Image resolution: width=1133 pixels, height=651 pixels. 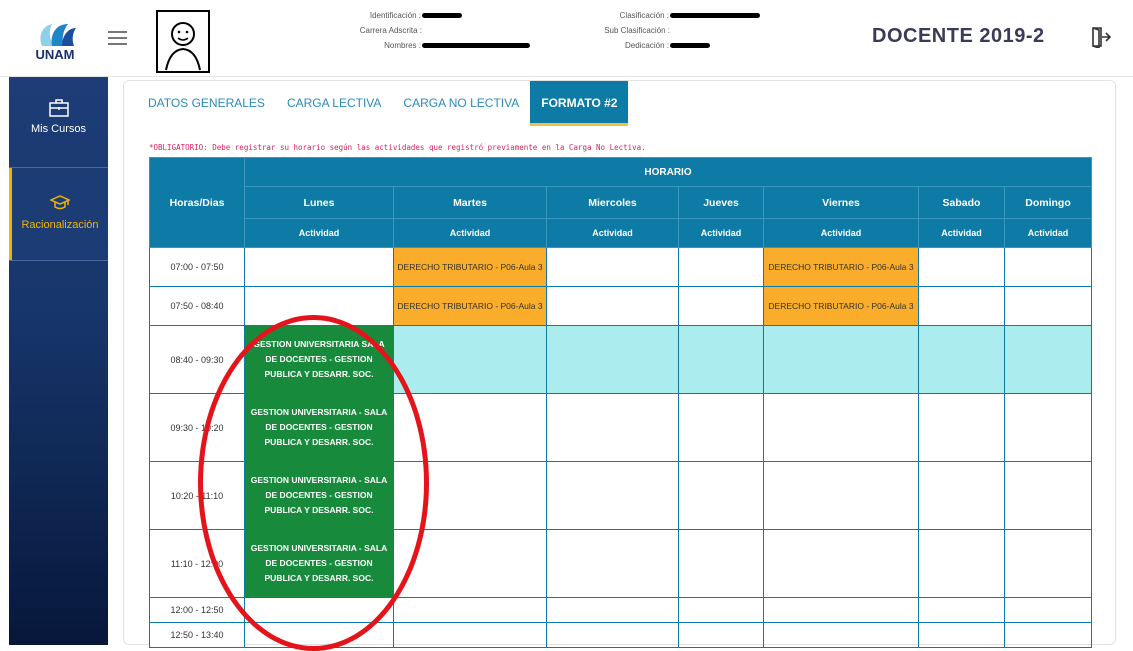 I want to click on time-slot: 07:00 - 07:50, so click(x=197, y=267).